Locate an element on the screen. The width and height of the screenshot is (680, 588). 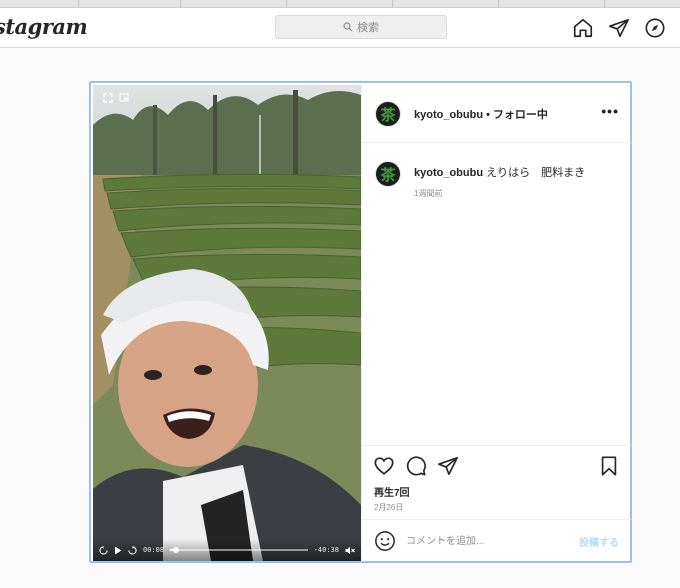
more-options-icon: ••• is located at coordinates (610, 111).